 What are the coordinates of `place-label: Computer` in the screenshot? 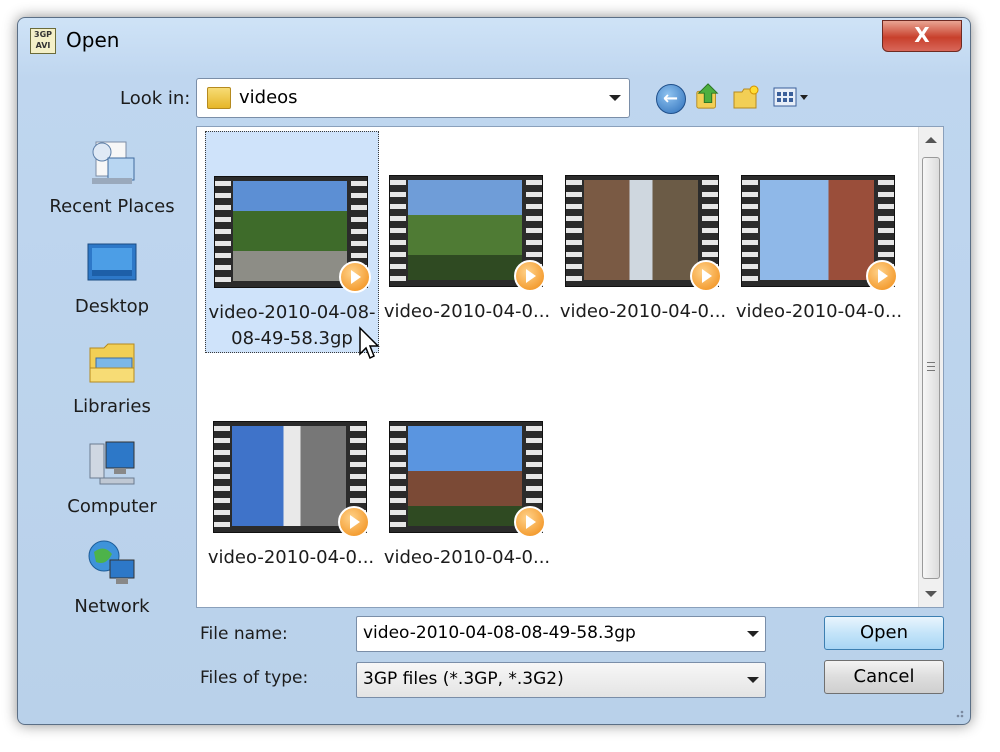 It's located at (112, 506).